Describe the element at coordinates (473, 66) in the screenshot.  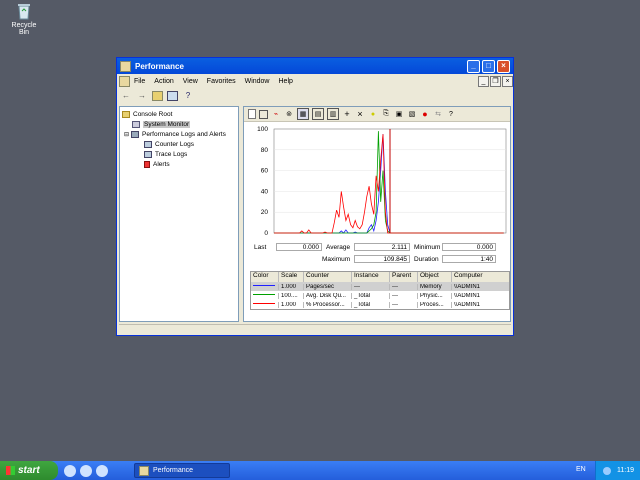
I see `minimize-button: _` at that location.